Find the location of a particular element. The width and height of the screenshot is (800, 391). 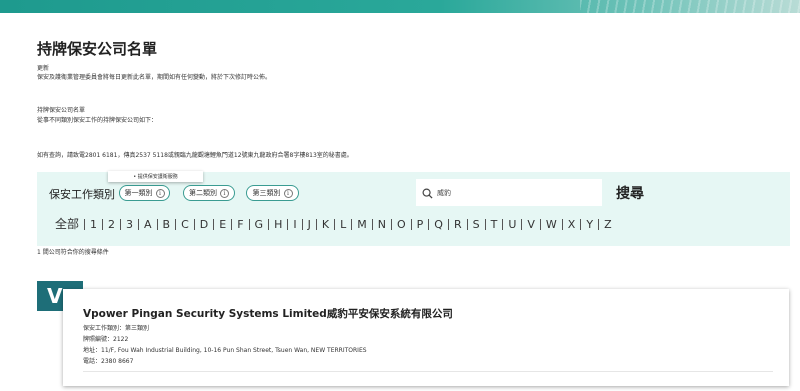

search-icon is located at coordinates (427, 193).